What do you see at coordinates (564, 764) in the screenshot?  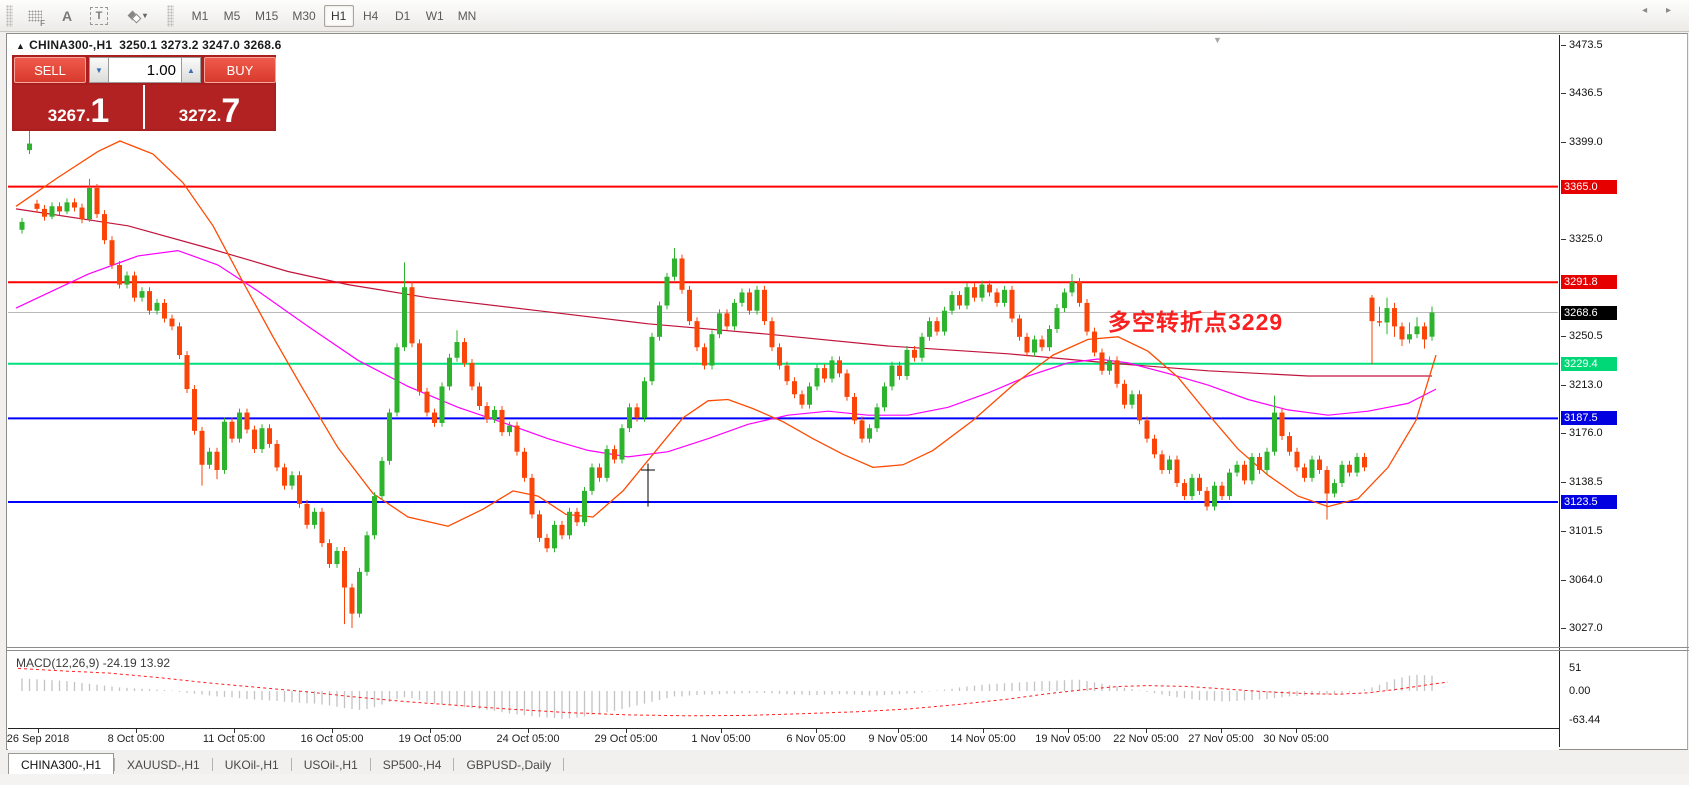 I see `tab-divider` at bounding box center [564, 764].